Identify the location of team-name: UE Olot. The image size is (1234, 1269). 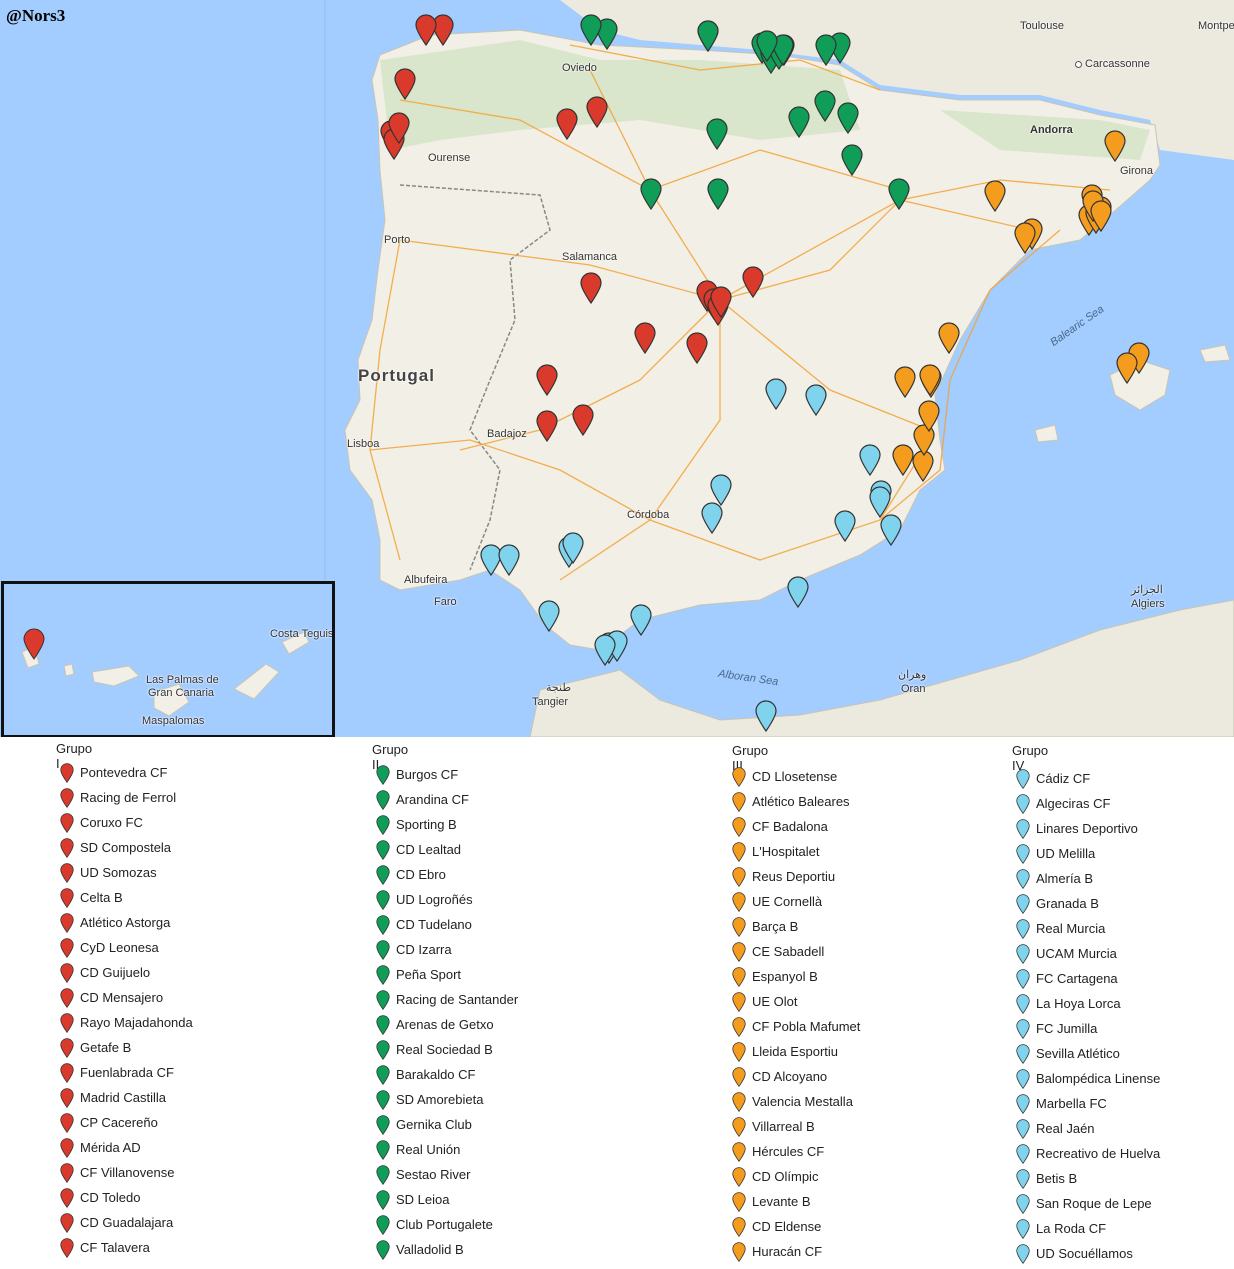
(775, 1001).